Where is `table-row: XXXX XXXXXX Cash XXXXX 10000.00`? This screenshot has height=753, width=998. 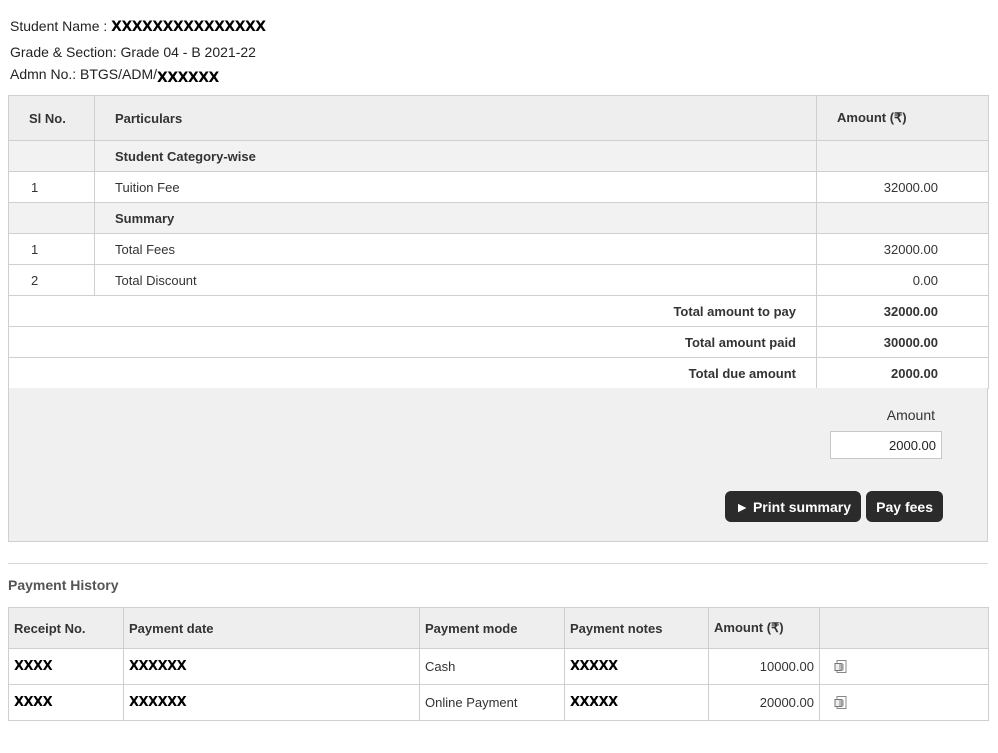
table-row: XXXX XXXXXX Cash XXXXX 10000.00 is located at coordinates (498, 666).